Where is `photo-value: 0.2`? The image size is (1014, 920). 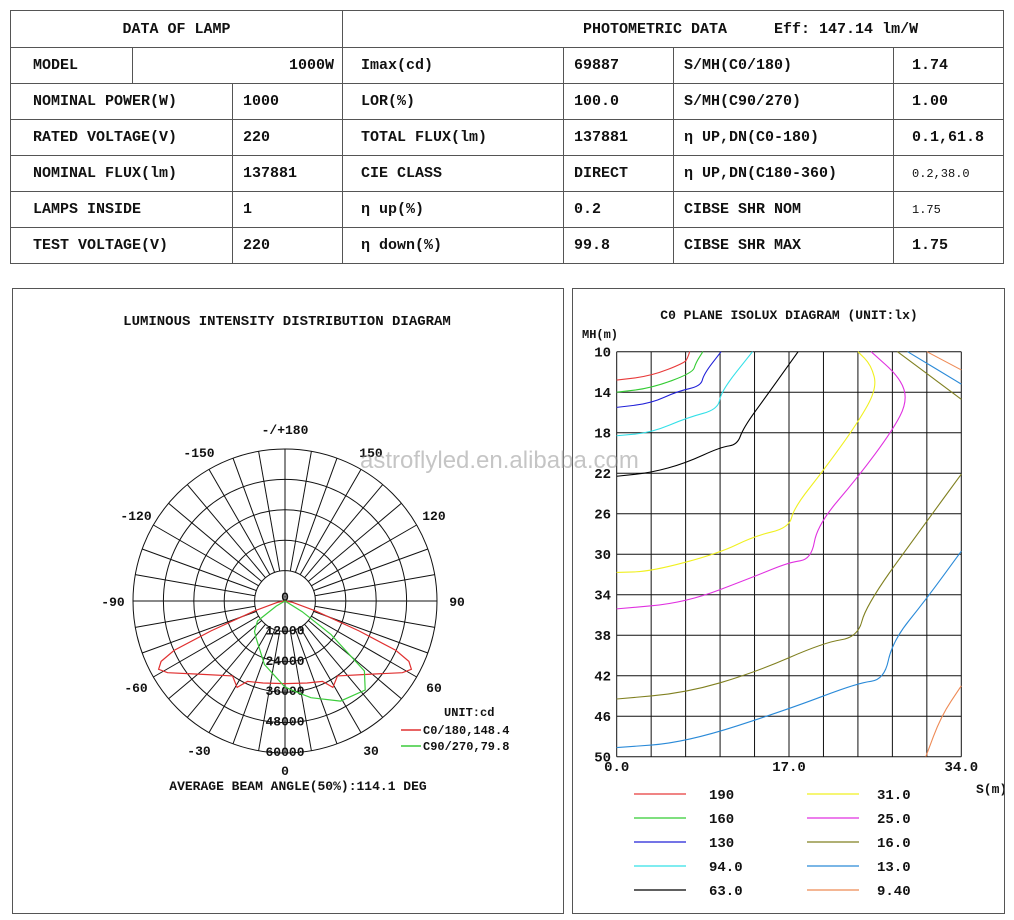 photo-value: 0.2 is located at coordinates (618, 209).